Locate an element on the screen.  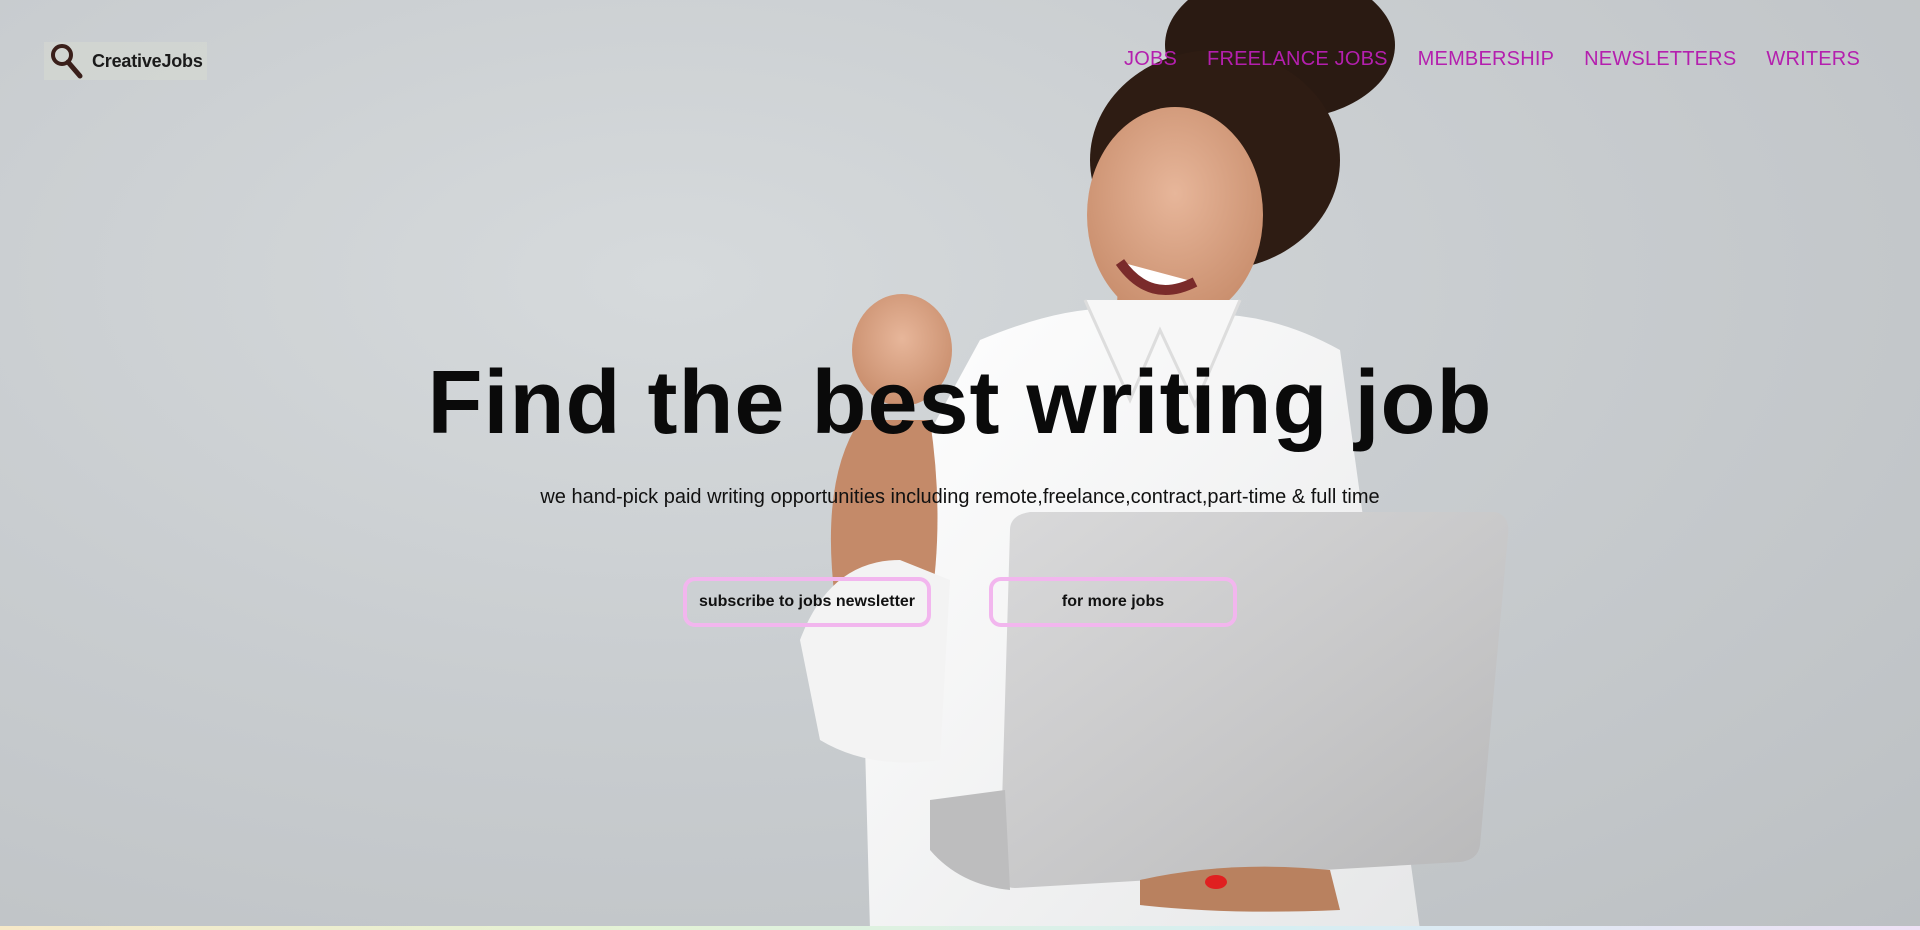
more-jobs-button: for more jobs is located at coordinates (1113, 602).